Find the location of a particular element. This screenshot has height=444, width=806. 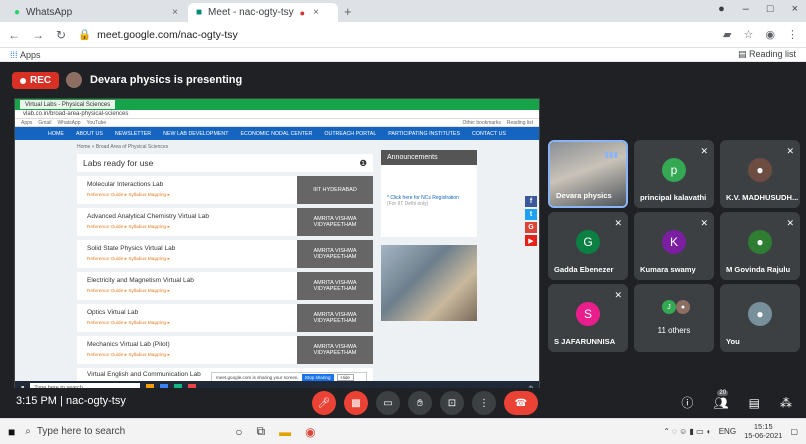

raise-hand-button: ✋︎ is located at coordinates (420, 403).